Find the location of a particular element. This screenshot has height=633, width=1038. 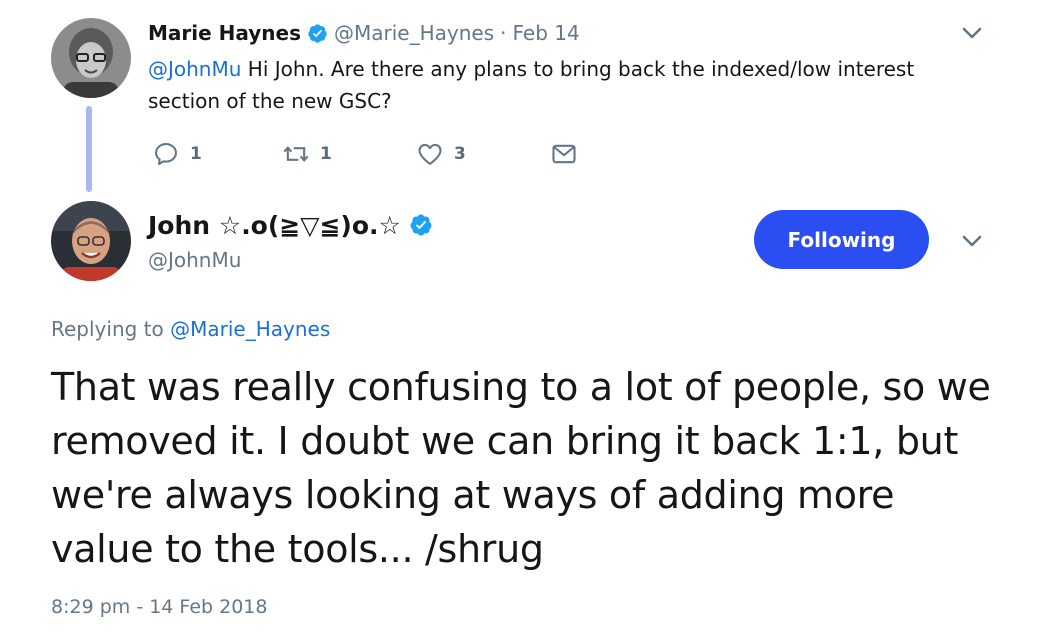

reply-button: 1 is located at coordinates (177, 154).